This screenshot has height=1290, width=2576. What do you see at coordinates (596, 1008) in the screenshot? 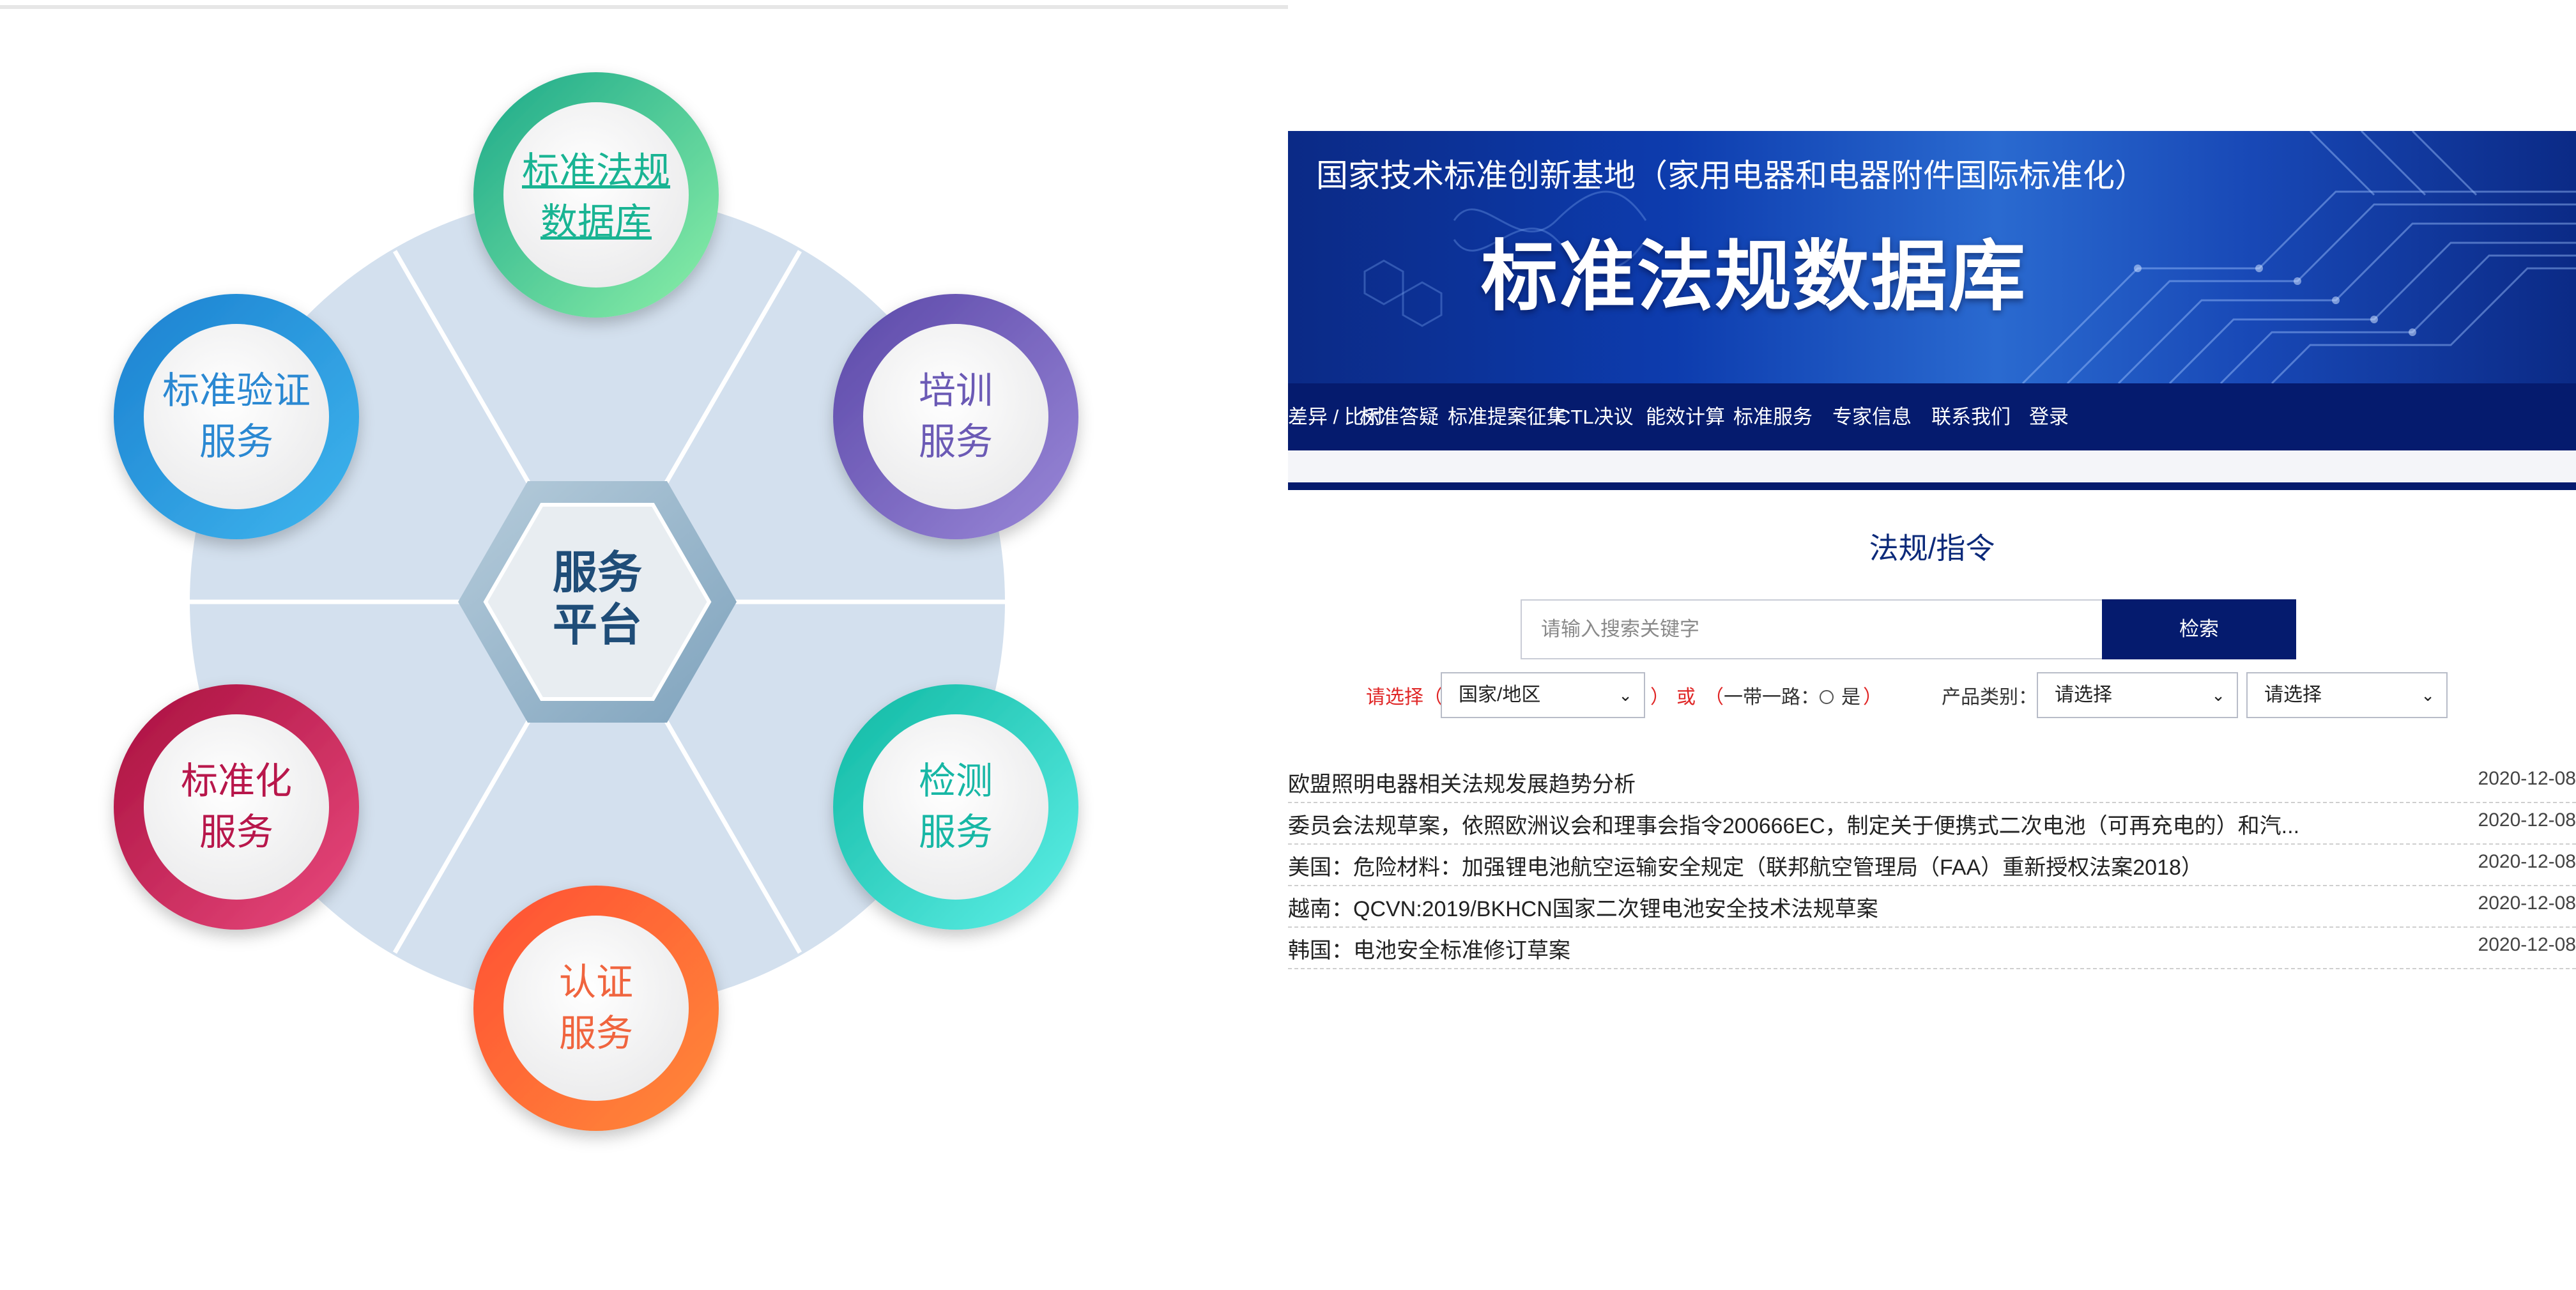
I see `certification-label: 认证 服务` at bounding box center [596, 1008].